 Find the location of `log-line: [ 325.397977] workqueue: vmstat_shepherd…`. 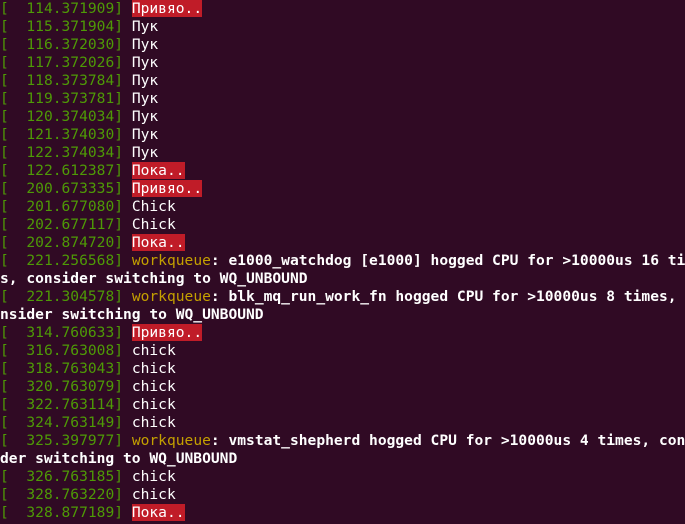

log-line: [ 325.397977] workqueue: vmstat_shepherd… is located at coordinates (342, 441).